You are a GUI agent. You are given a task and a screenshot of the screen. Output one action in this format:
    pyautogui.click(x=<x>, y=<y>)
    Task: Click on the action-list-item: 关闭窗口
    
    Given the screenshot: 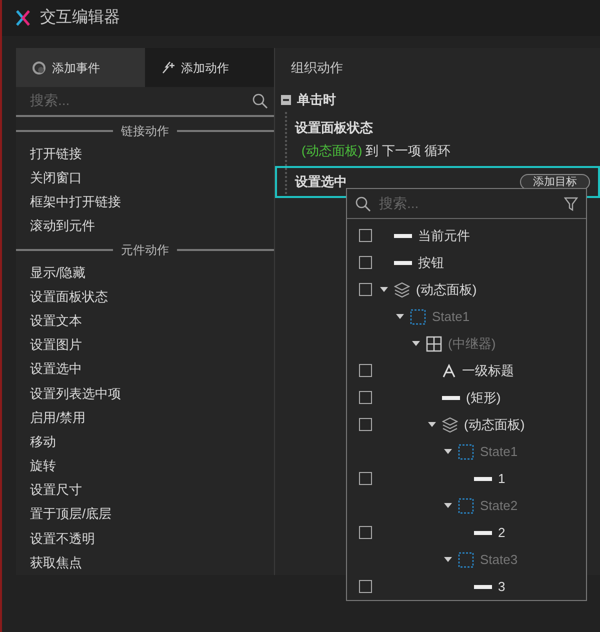 What is the action you would take?
    pyautogui.click(x=145, y=178)
    